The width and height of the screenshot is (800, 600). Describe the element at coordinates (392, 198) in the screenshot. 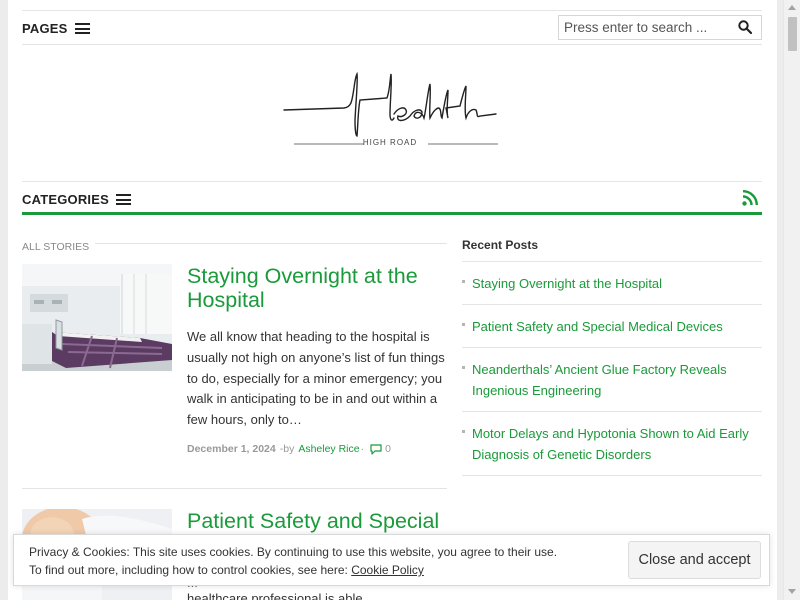

I see `categories-nav: CATEGORIES` at that location.